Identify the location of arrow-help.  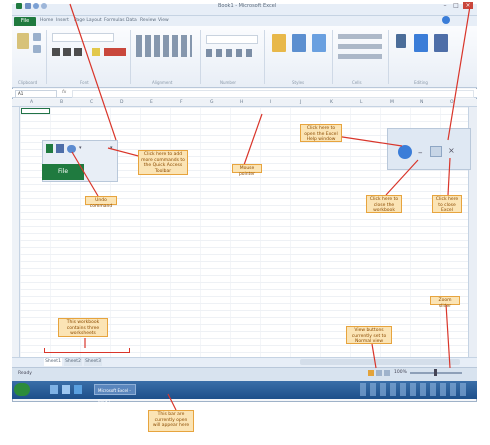
(369, 141).